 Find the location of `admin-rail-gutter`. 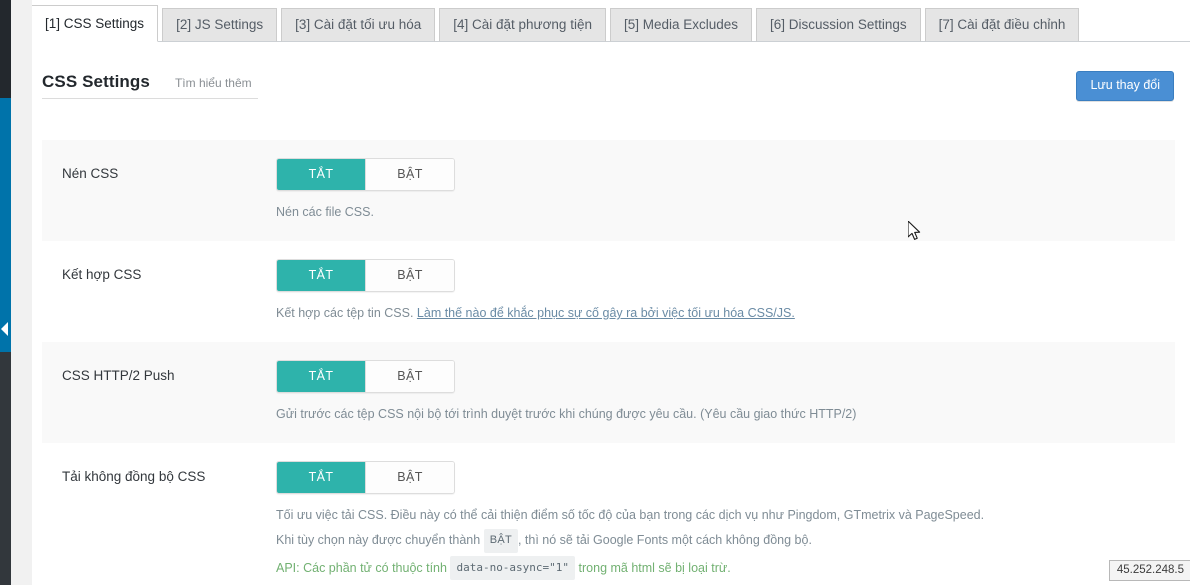

admin-rail-gutter is located at coordinates (21, 292).